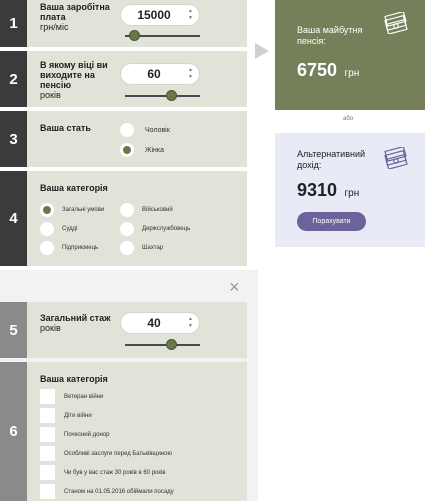  I want to click on category-radio-military, so click(127, 210).